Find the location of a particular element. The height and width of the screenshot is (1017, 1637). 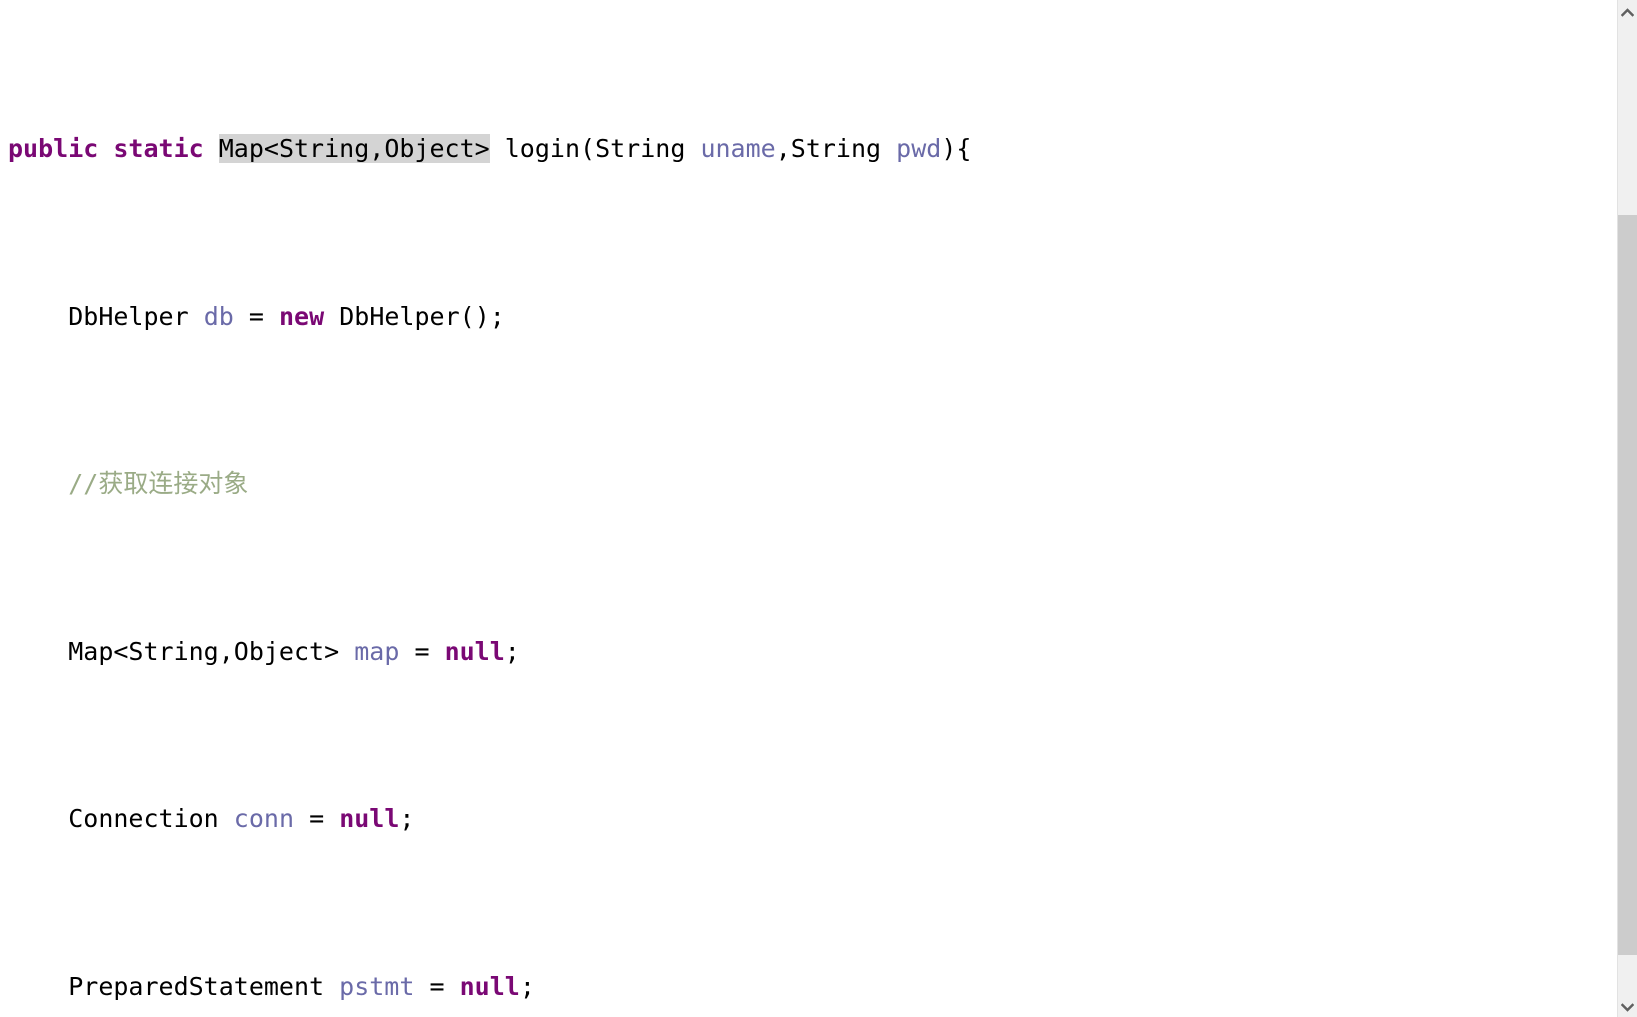

type-connection: Connection is located at coordinates (143, 818).